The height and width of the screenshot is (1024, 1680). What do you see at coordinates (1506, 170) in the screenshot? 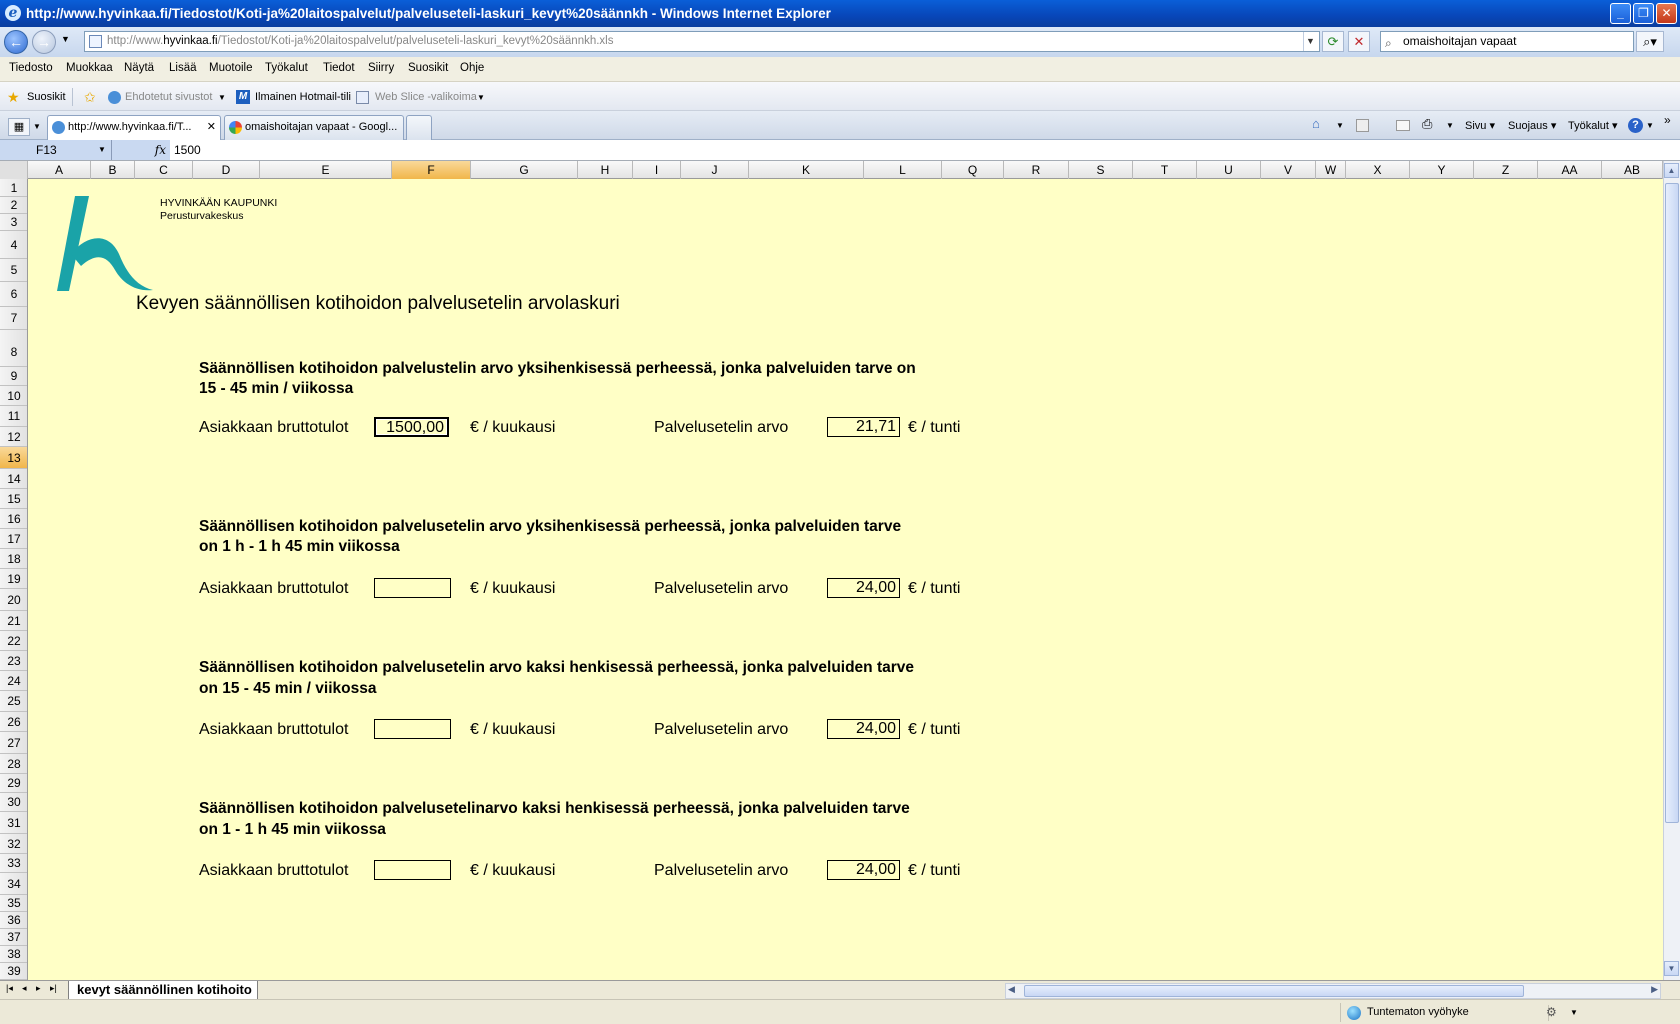
I see `column-header: Z` at bounding box center [1506, 170].